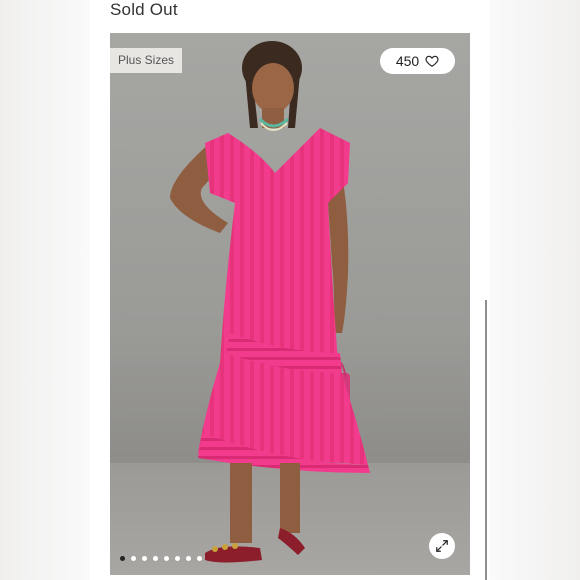 This screenshot has width=580, height=580. What do you see at coordinates (146, 60) in the screenshot?
I see `size-badge: Plus Sizes` at bounding box center [146, 60].